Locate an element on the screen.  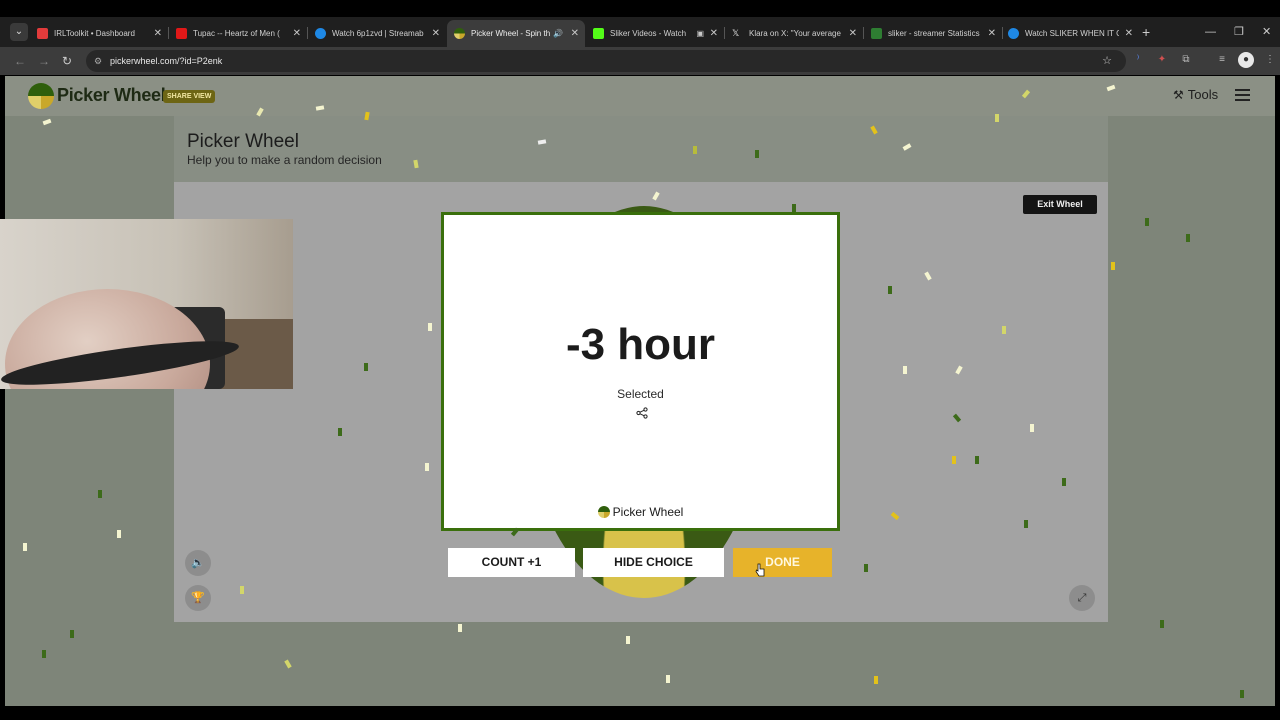
picker-wheel-favicon-icon is located at coordinates (459, 33).